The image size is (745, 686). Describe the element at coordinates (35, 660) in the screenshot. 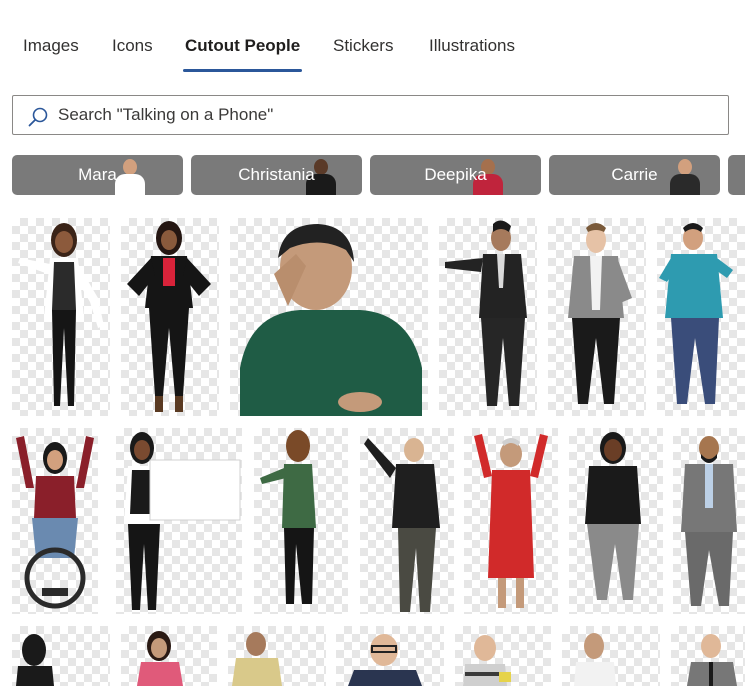

I see `person-woman-phone` at that location.